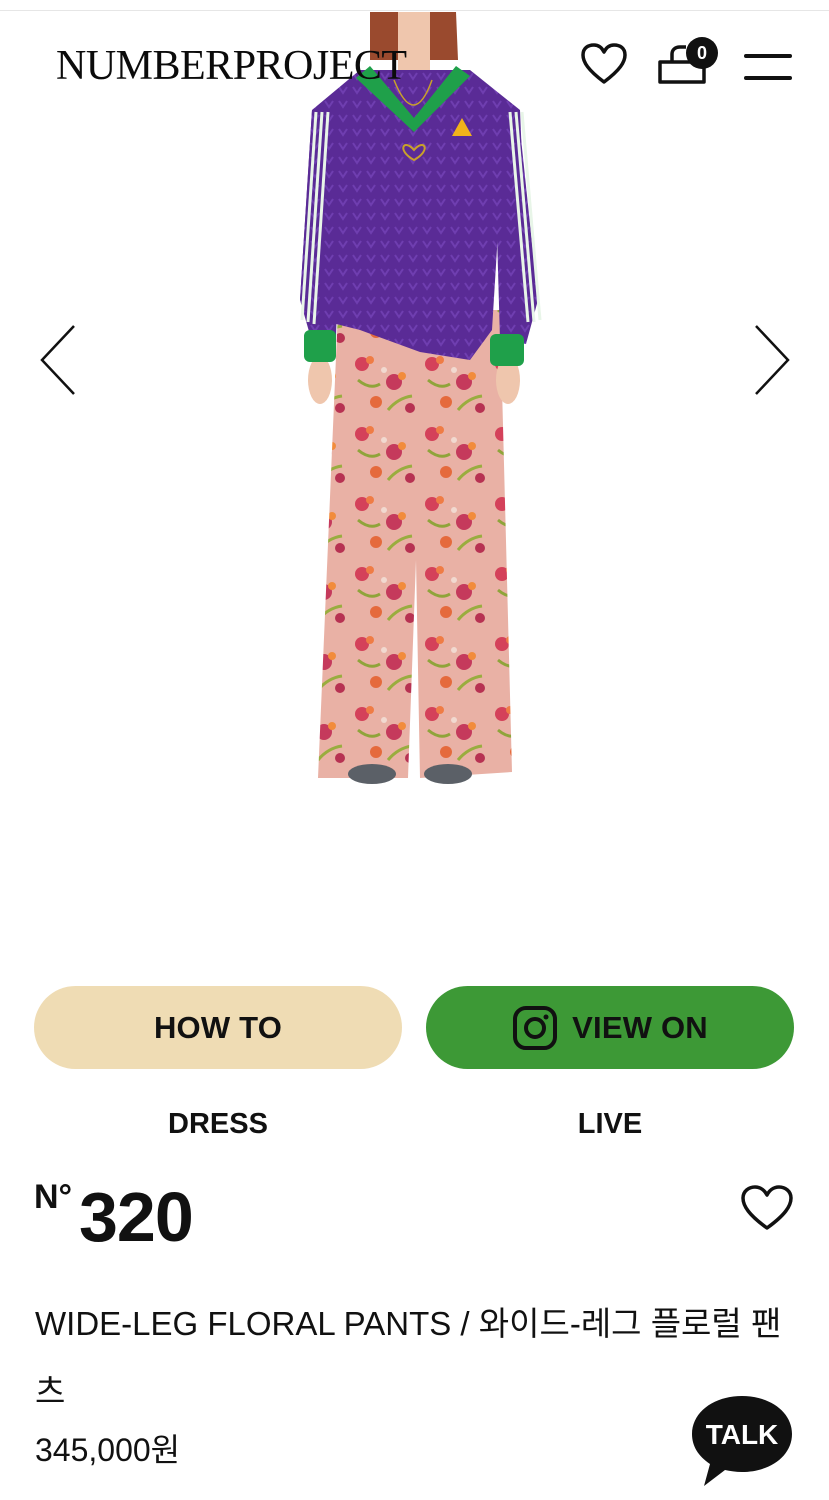 The width and height of the screenshot is (829, 1500). What do you see at coordinates (604, 64) in the screenshot?
I see `wishlist-heart-icon` at bounding box center [604, 64].